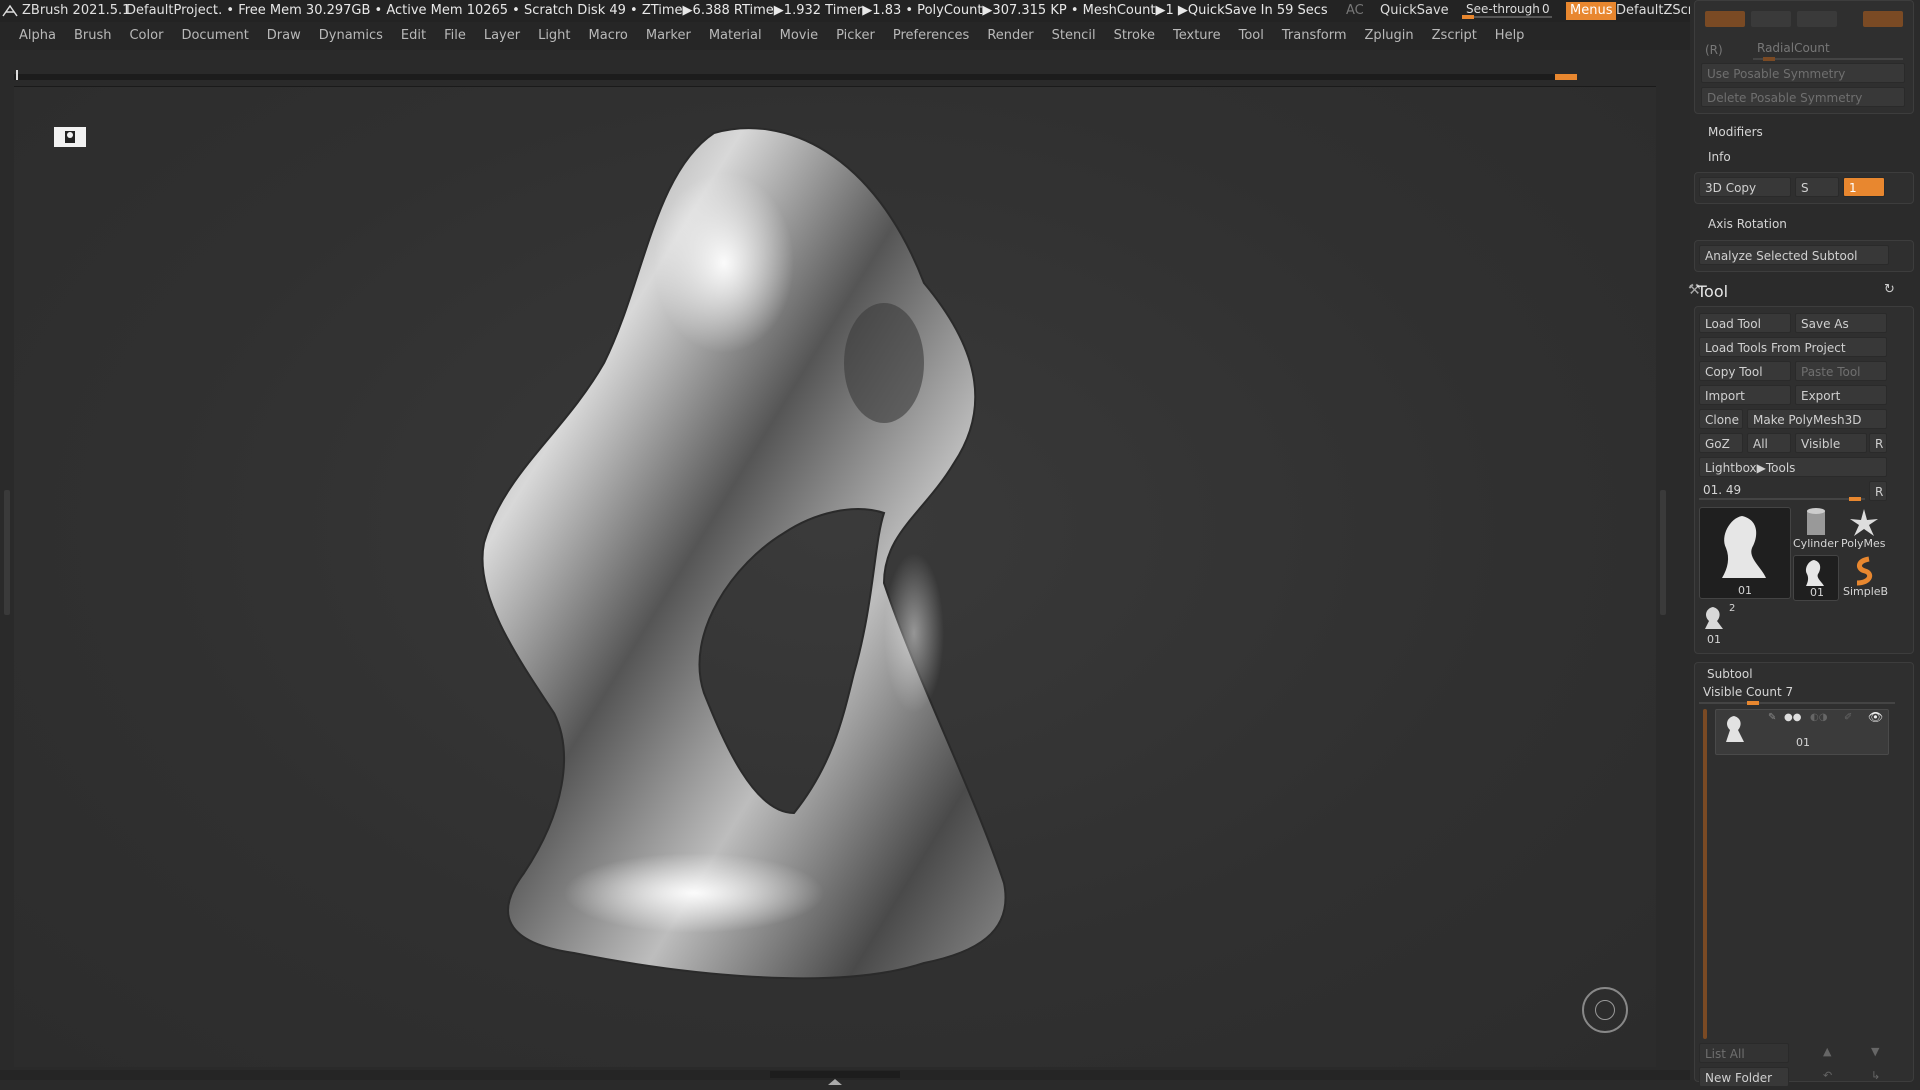 The image size is (1920, 1090). What do you see at coordinates (1507, 17) in the screenshot?
I see `seethrough-bar` at bounding box center [1507, 17].